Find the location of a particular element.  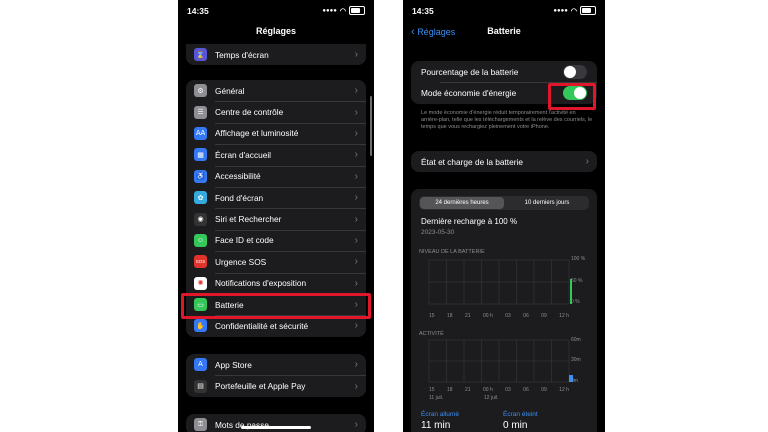

settings-item-screen-time: ⌛ Temps d'écran › is located at coordinates (276, 54).